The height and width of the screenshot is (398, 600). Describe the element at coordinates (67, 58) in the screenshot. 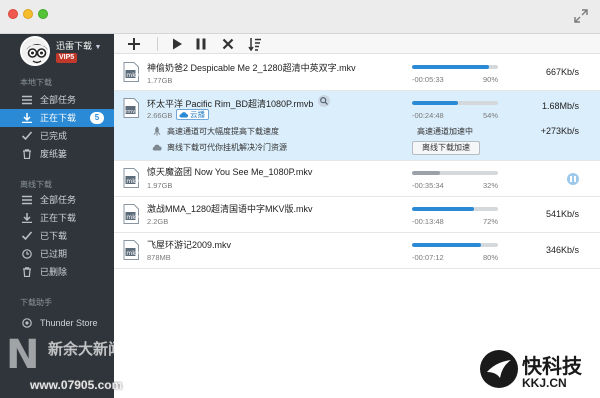

I see `vip-badge: VIP5` at that location.